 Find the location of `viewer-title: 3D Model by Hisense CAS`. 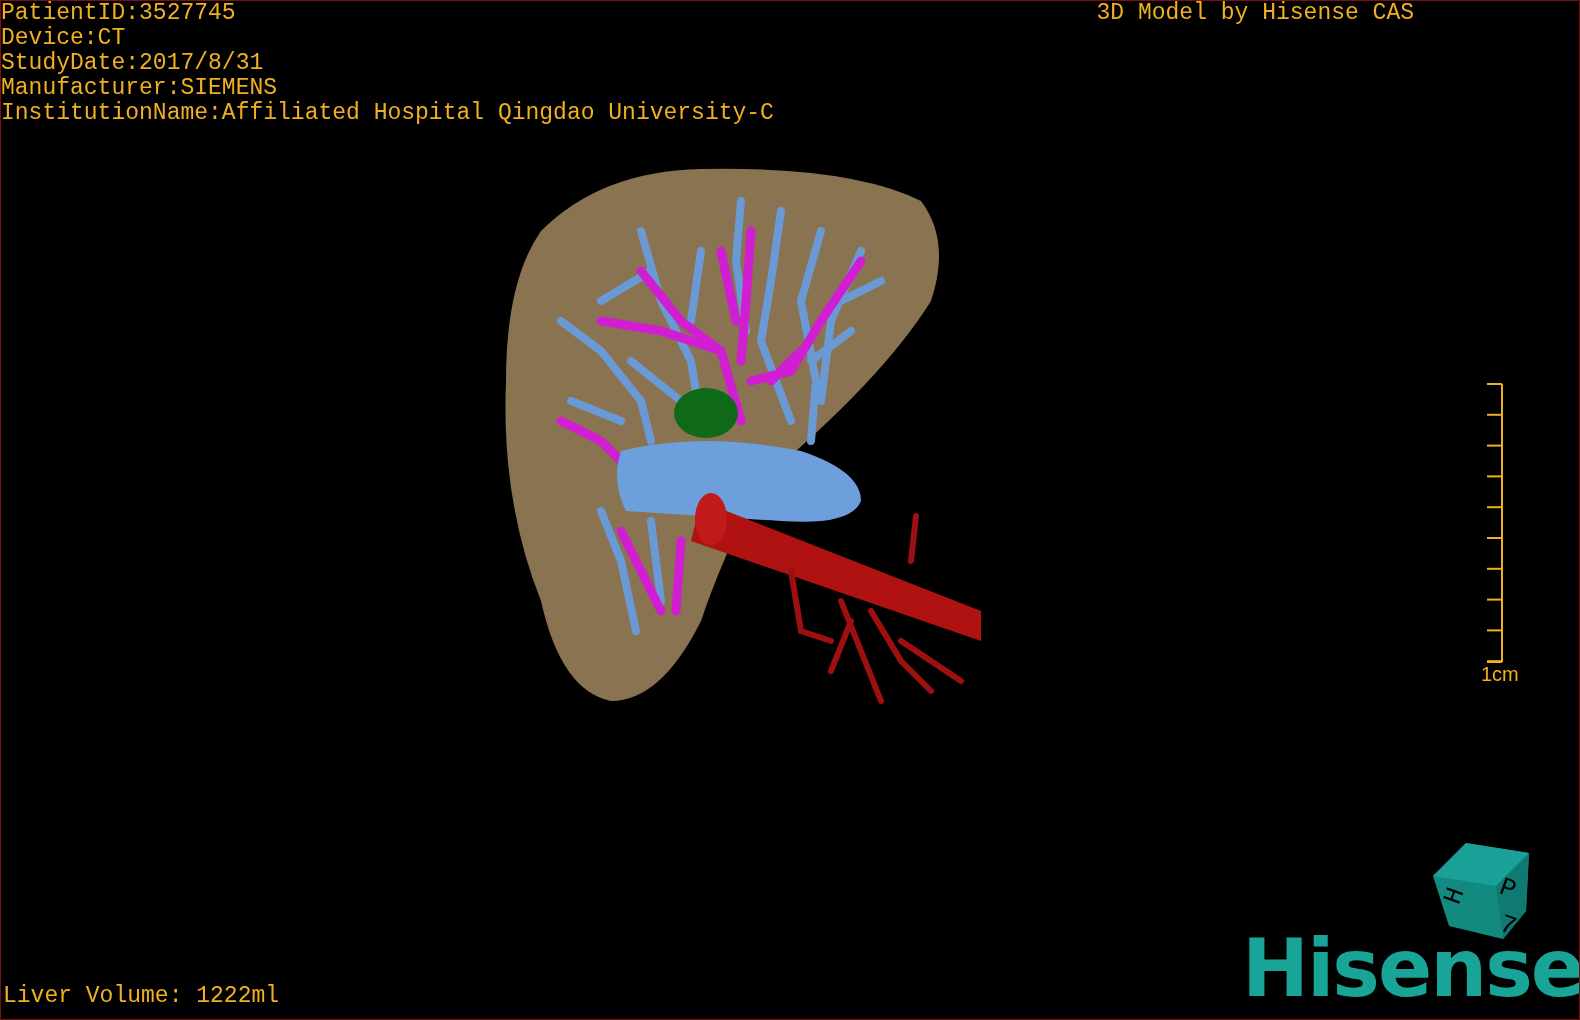

viewer-title: 3D Model by Hisense CAS is located at coordinates (1255, 13).